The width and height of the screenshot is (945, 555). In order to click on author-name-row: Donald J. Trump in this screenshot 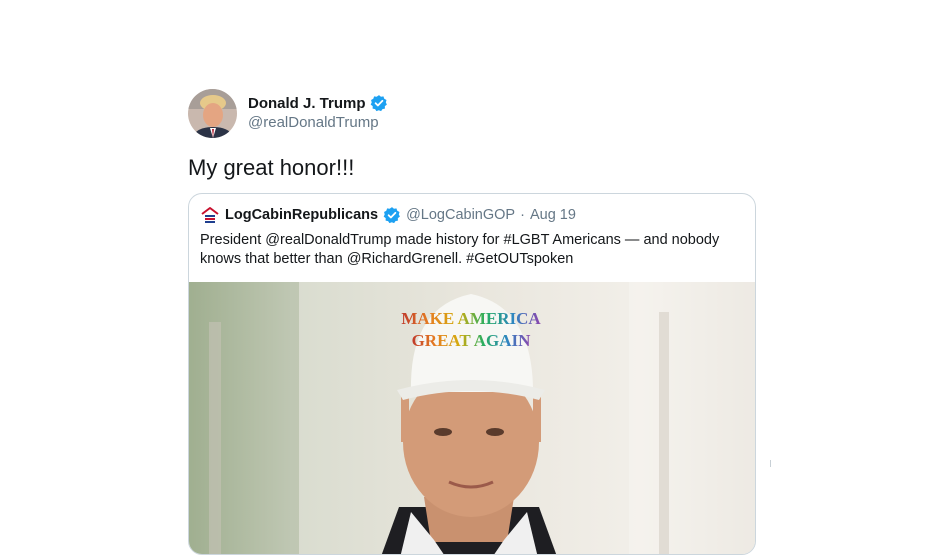, I will do `click(318, 103)`.